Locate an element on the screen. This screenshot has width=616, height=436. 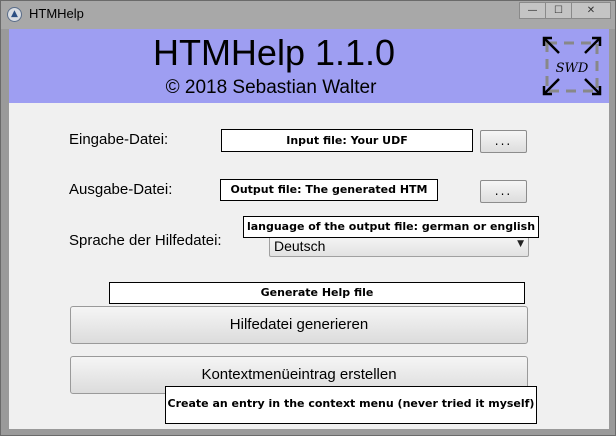
input-file-field: Input file: Your UDF is located at coordinates (347, 140).